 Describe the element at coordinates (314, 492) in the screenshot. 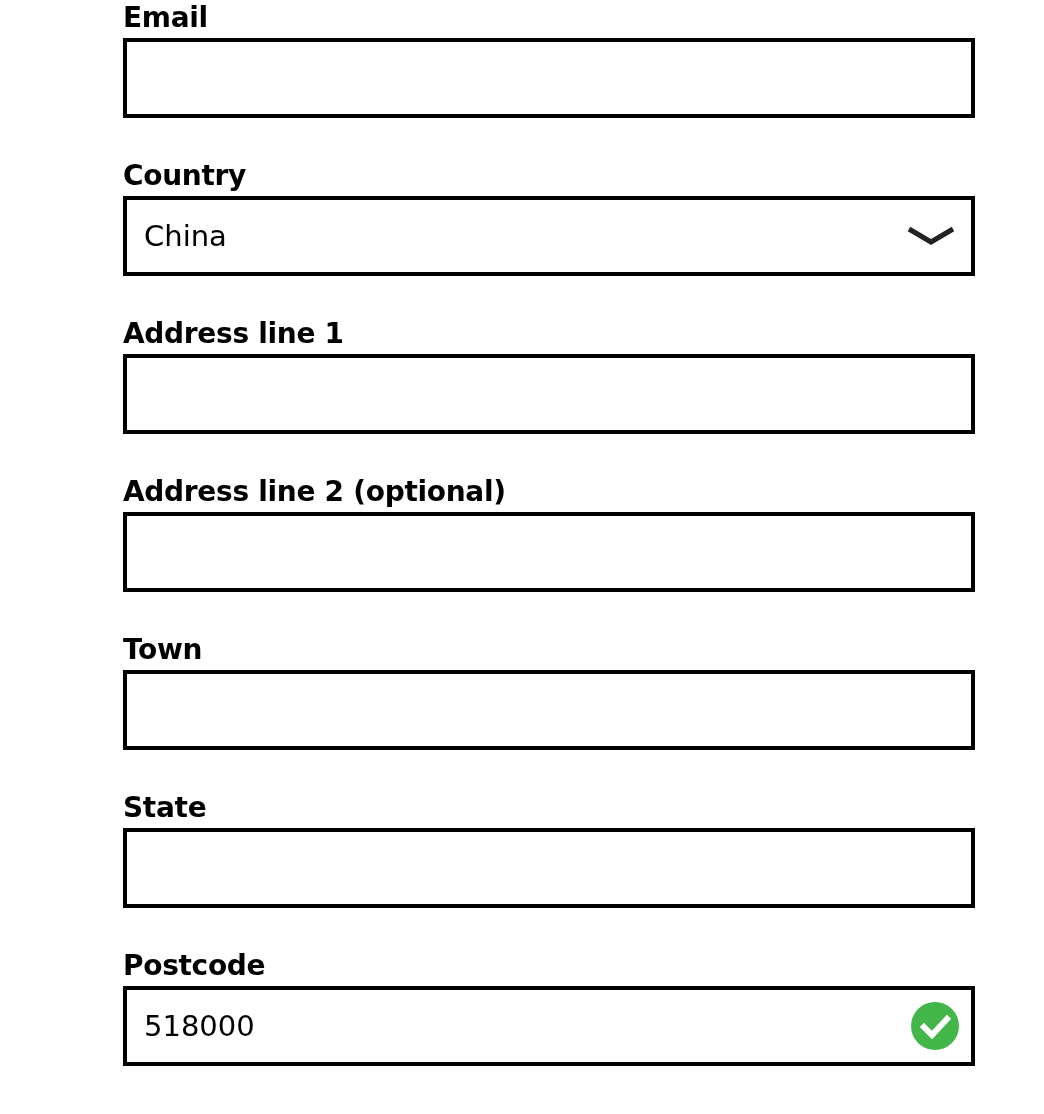

I see `field-label: Address line 2 (optional)` at that location.